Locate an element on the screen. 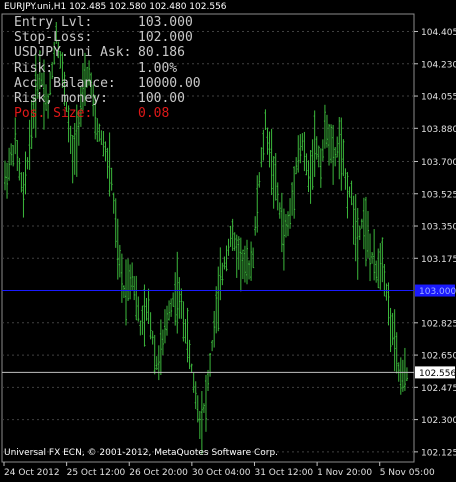  overlay-row: Acc. Balance: 10000.00 is located at coordinates (107, 83).